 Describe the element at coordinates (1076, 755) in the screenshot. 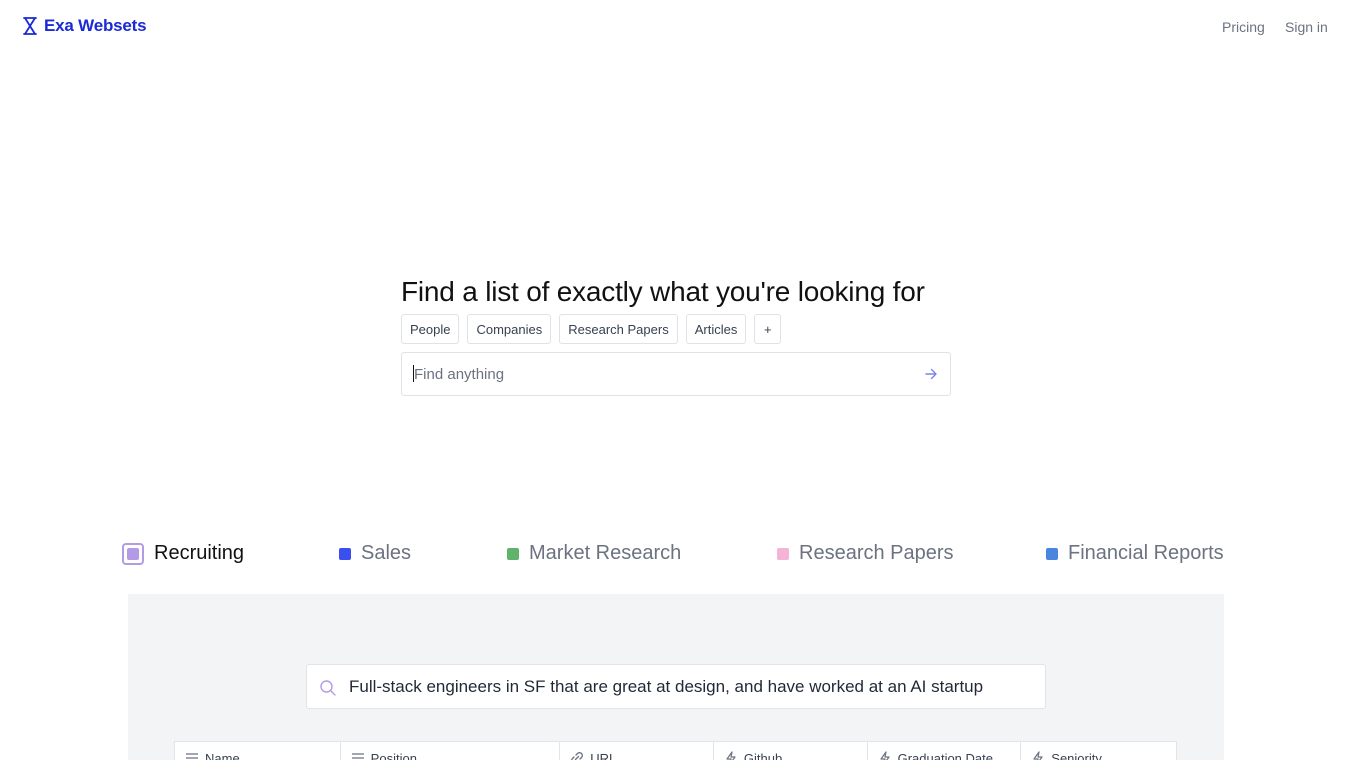

I see `column-label: Seniority` at that location.